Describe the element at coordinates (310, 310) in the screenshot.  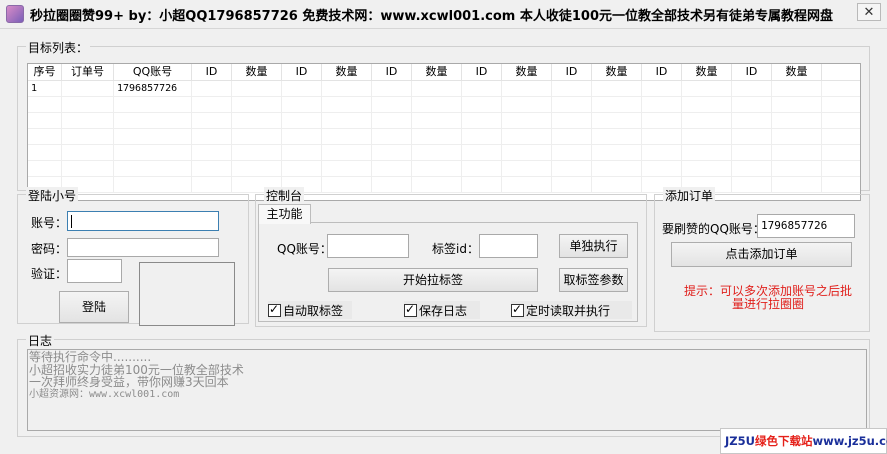
I see `auto-fetch-tag-checkbox: 自动取标签` at that location.